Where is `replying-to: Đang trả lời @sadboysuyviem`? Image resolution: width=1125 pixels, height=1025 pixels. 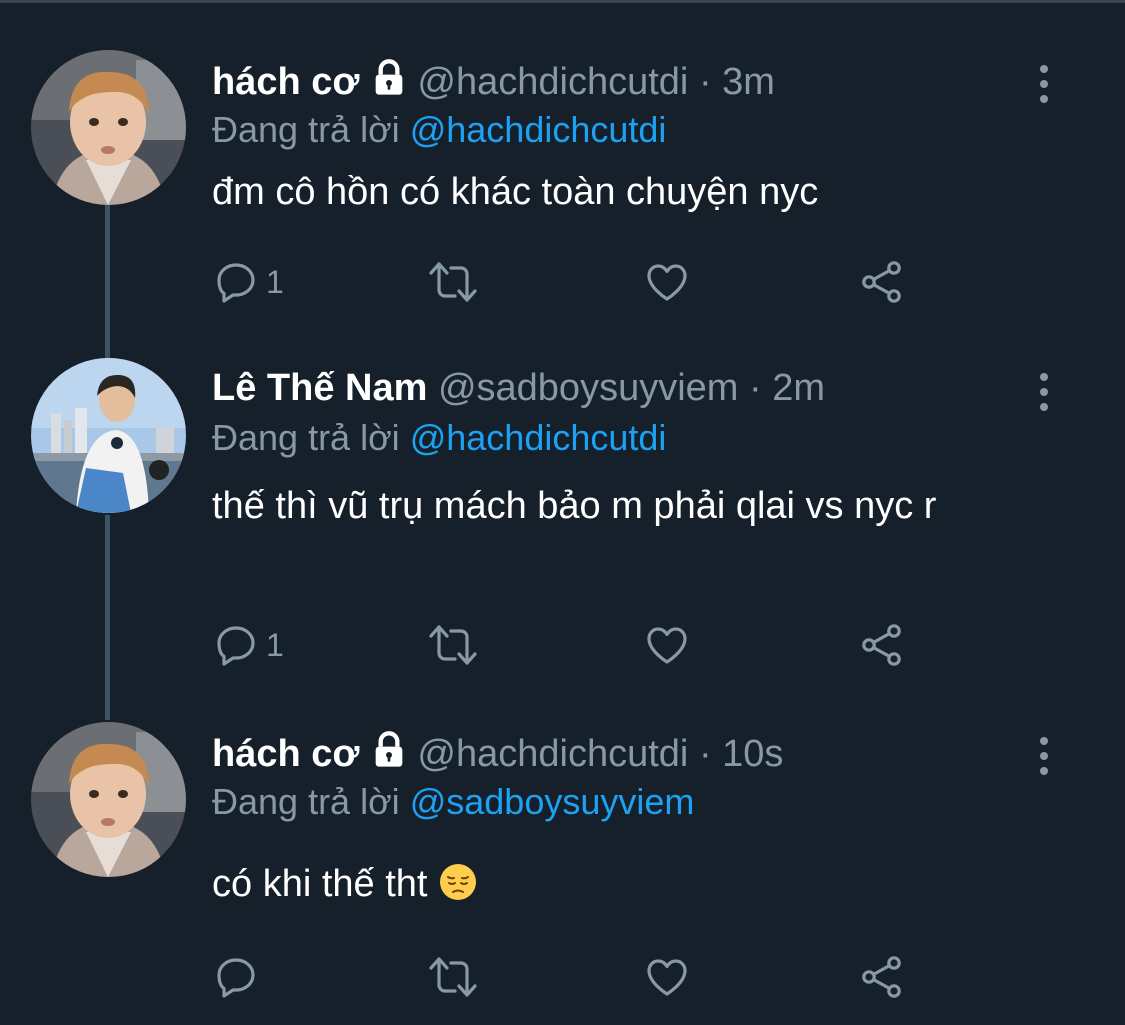 replying-to: Đang trả lời @sadboysuyviem is located at coordinates (453, 802).